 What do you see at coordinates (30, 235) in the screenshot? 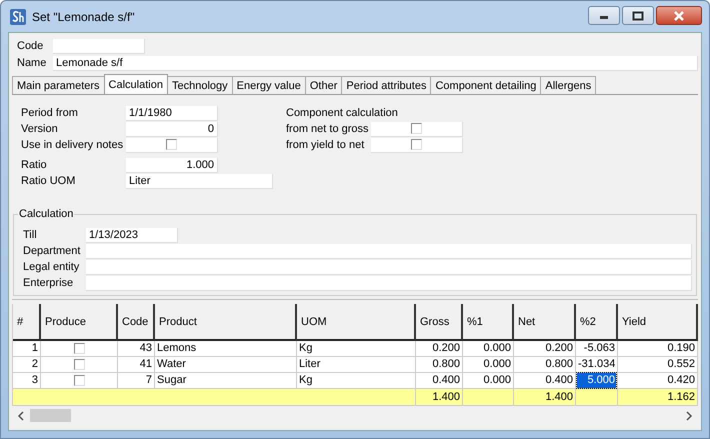
I see `field-label: Till` at bounding box center [30, 235].